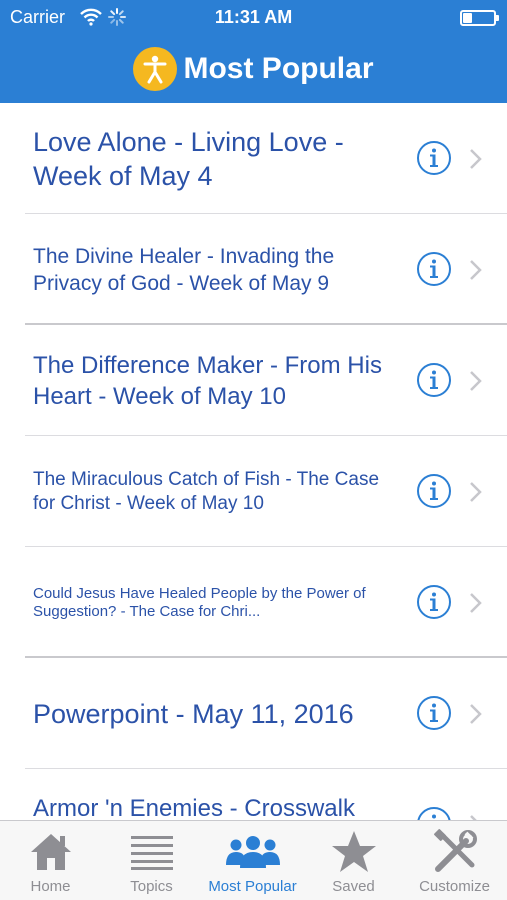  I want to click on home-icon, so click(50, 852).